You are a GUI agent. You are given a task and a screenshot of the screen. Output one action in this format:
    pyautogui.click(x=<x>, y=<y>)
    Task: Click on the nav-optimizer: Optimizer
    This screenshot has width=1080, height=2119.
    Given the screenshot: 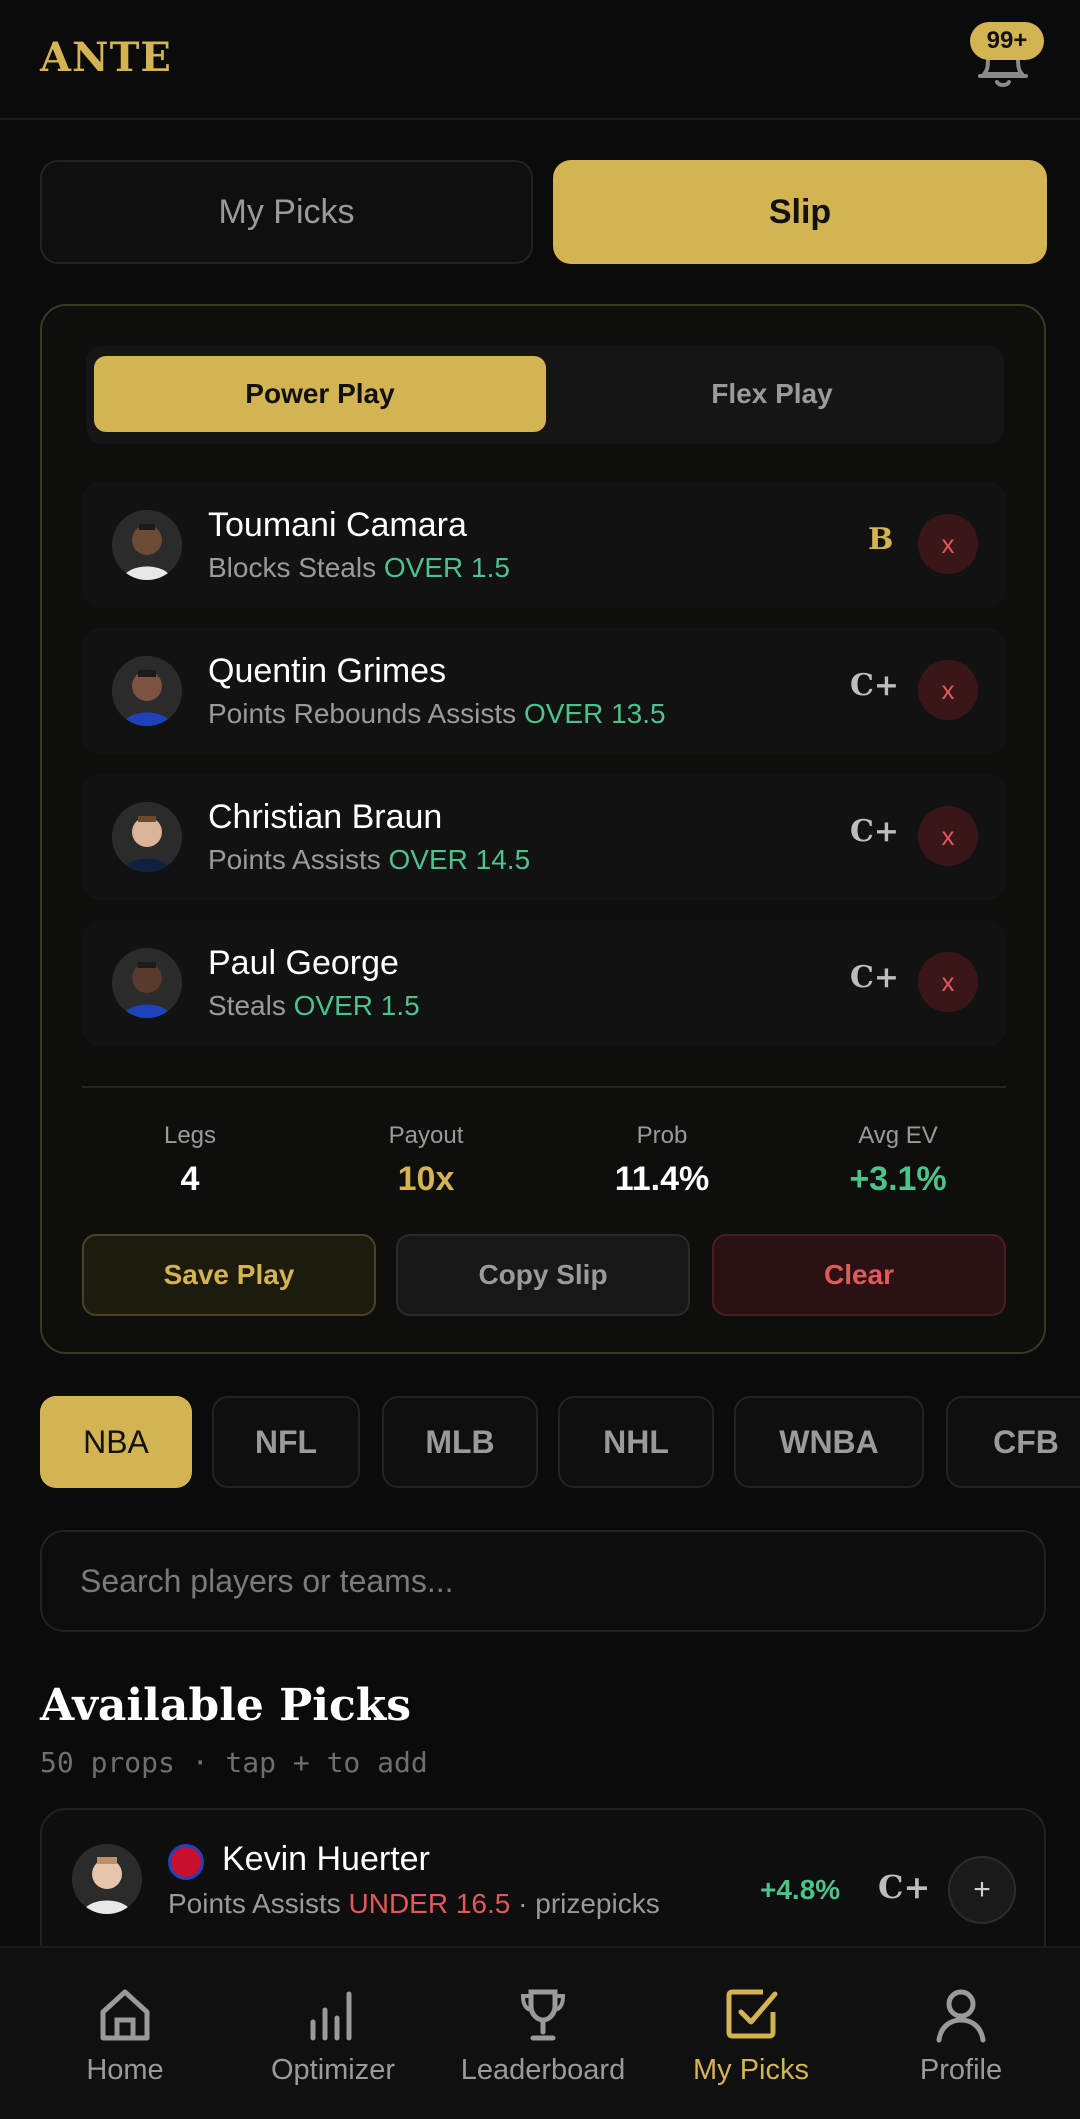 What is the action you would take?
    pyautogui.click(x=333, y=2035)
    